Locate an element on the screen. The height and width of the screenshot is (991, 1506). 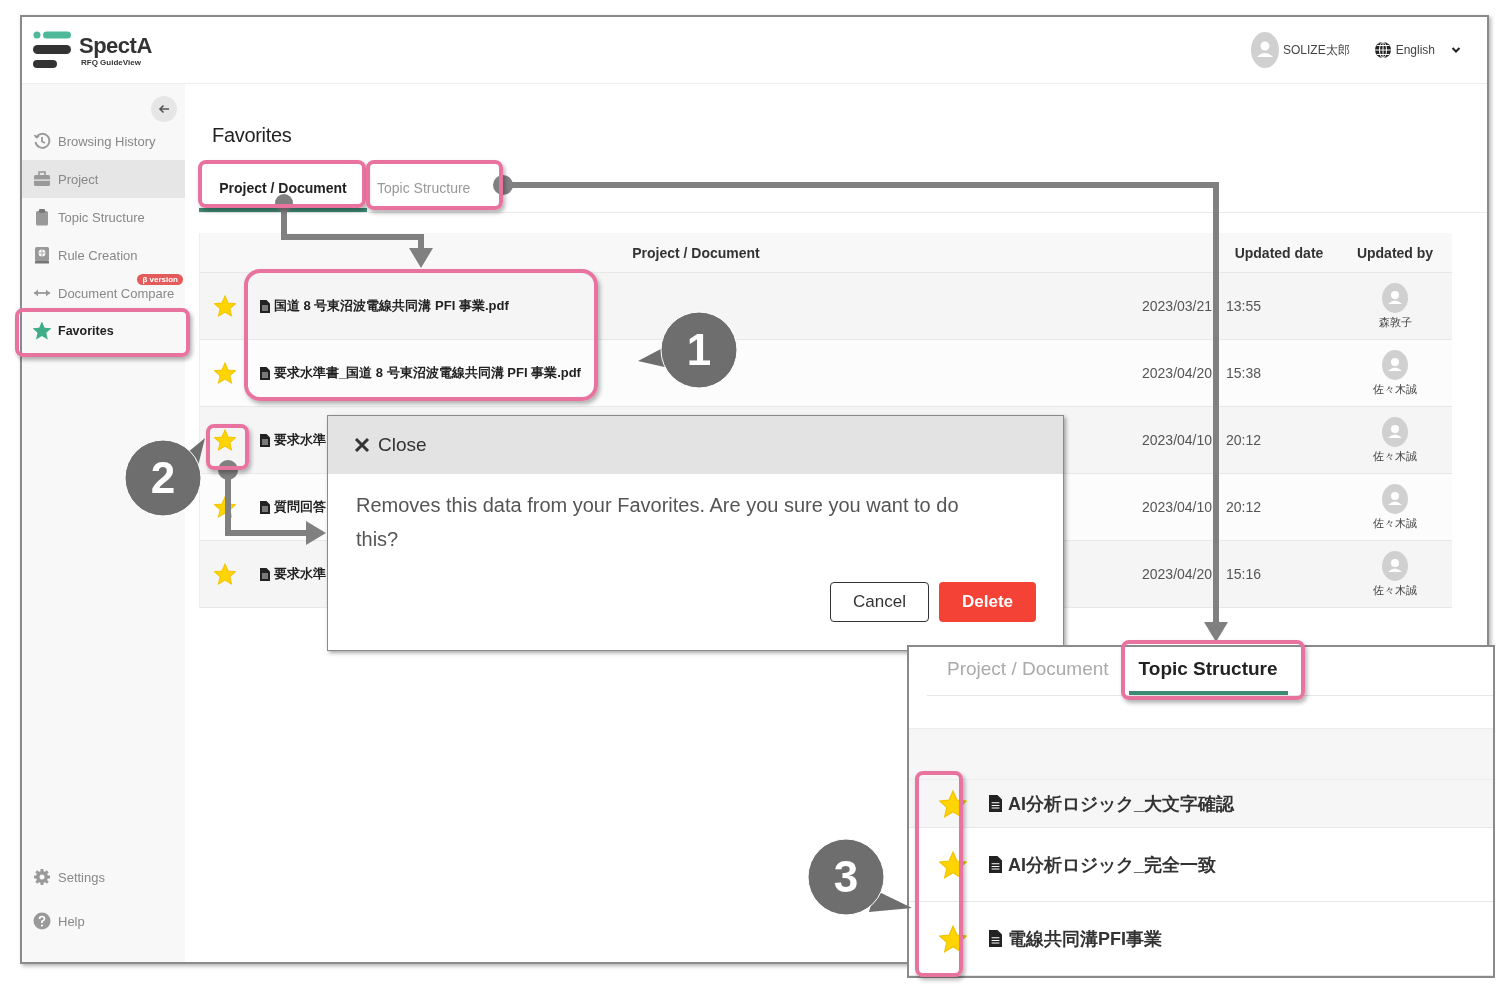
settings-icon is located at coordinates (42, 877).